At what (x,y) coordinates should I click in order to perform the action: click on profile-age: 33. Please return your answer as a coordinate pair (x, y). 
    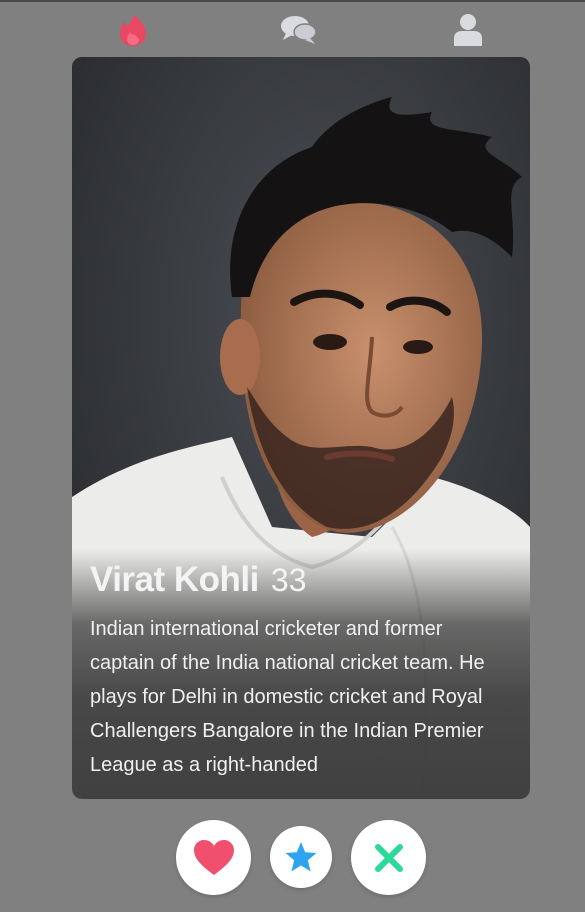
    Looking at the image, I should click on (288, 580).